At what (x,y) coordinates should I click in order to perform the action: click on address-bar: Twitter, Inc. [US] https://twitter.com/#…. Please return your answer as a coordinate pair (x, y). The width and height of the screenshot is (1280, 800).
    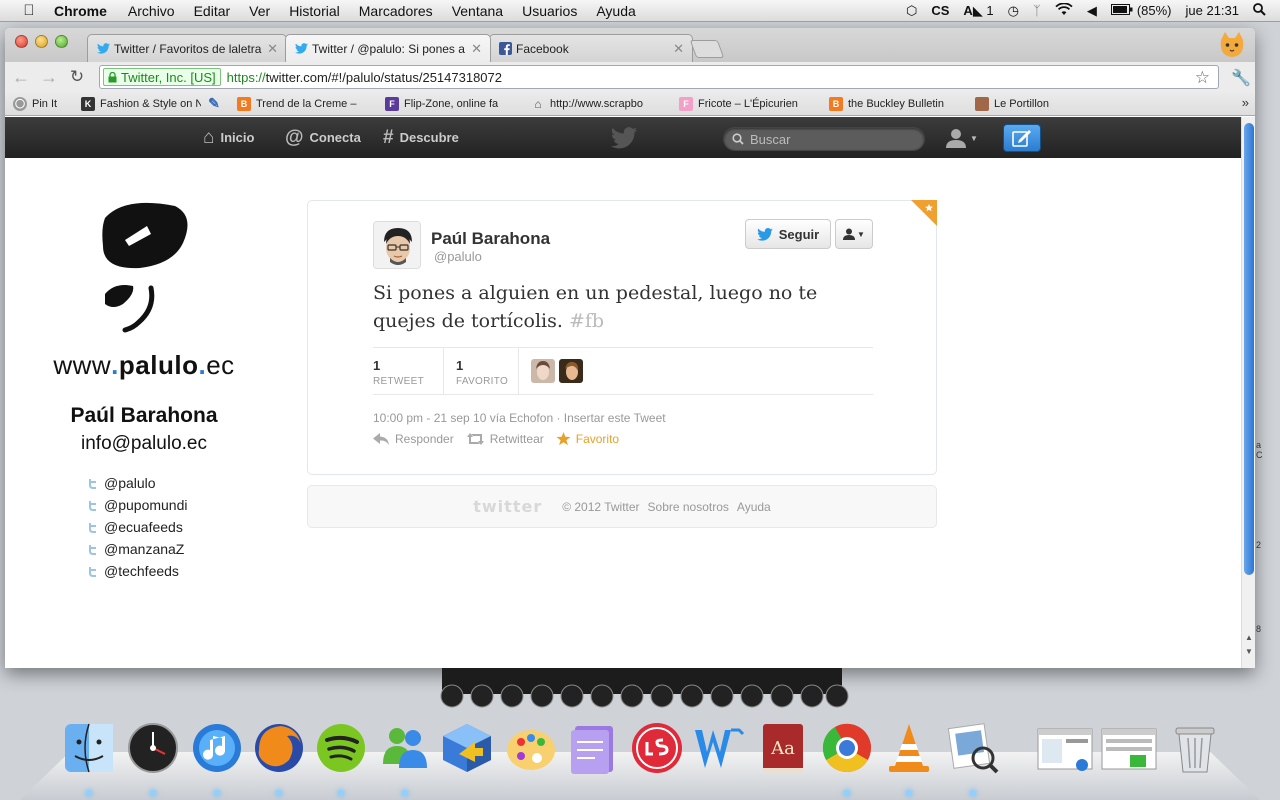
    Looking at the image, I should click on (659, 77).